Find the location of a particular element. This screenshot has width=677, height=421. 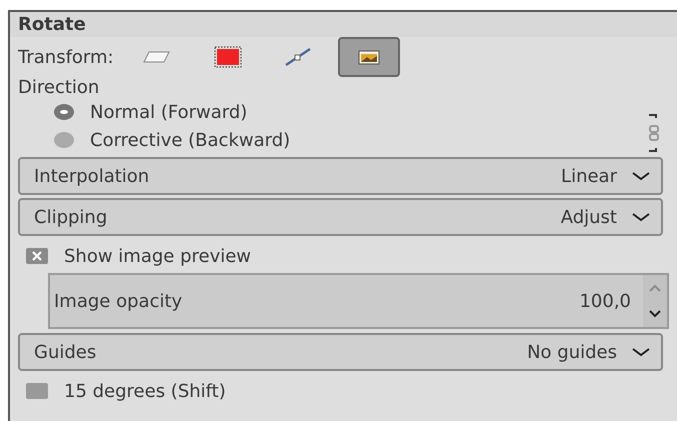

radio-label: Corrective (Backward) is located at coordinates (190, 140).